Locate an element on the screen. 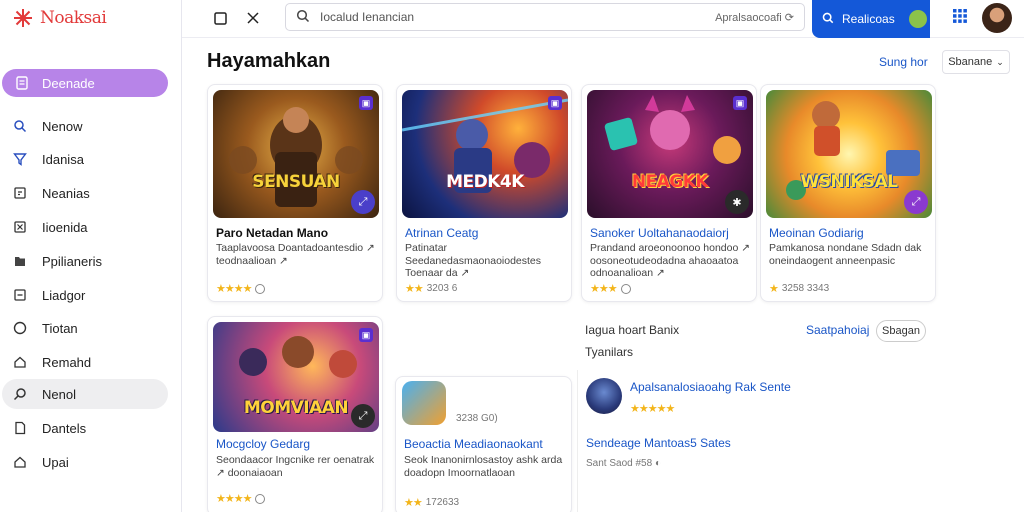 This screenshot has height=512, width=1024. close-icon is located at coordinates (253, 18).